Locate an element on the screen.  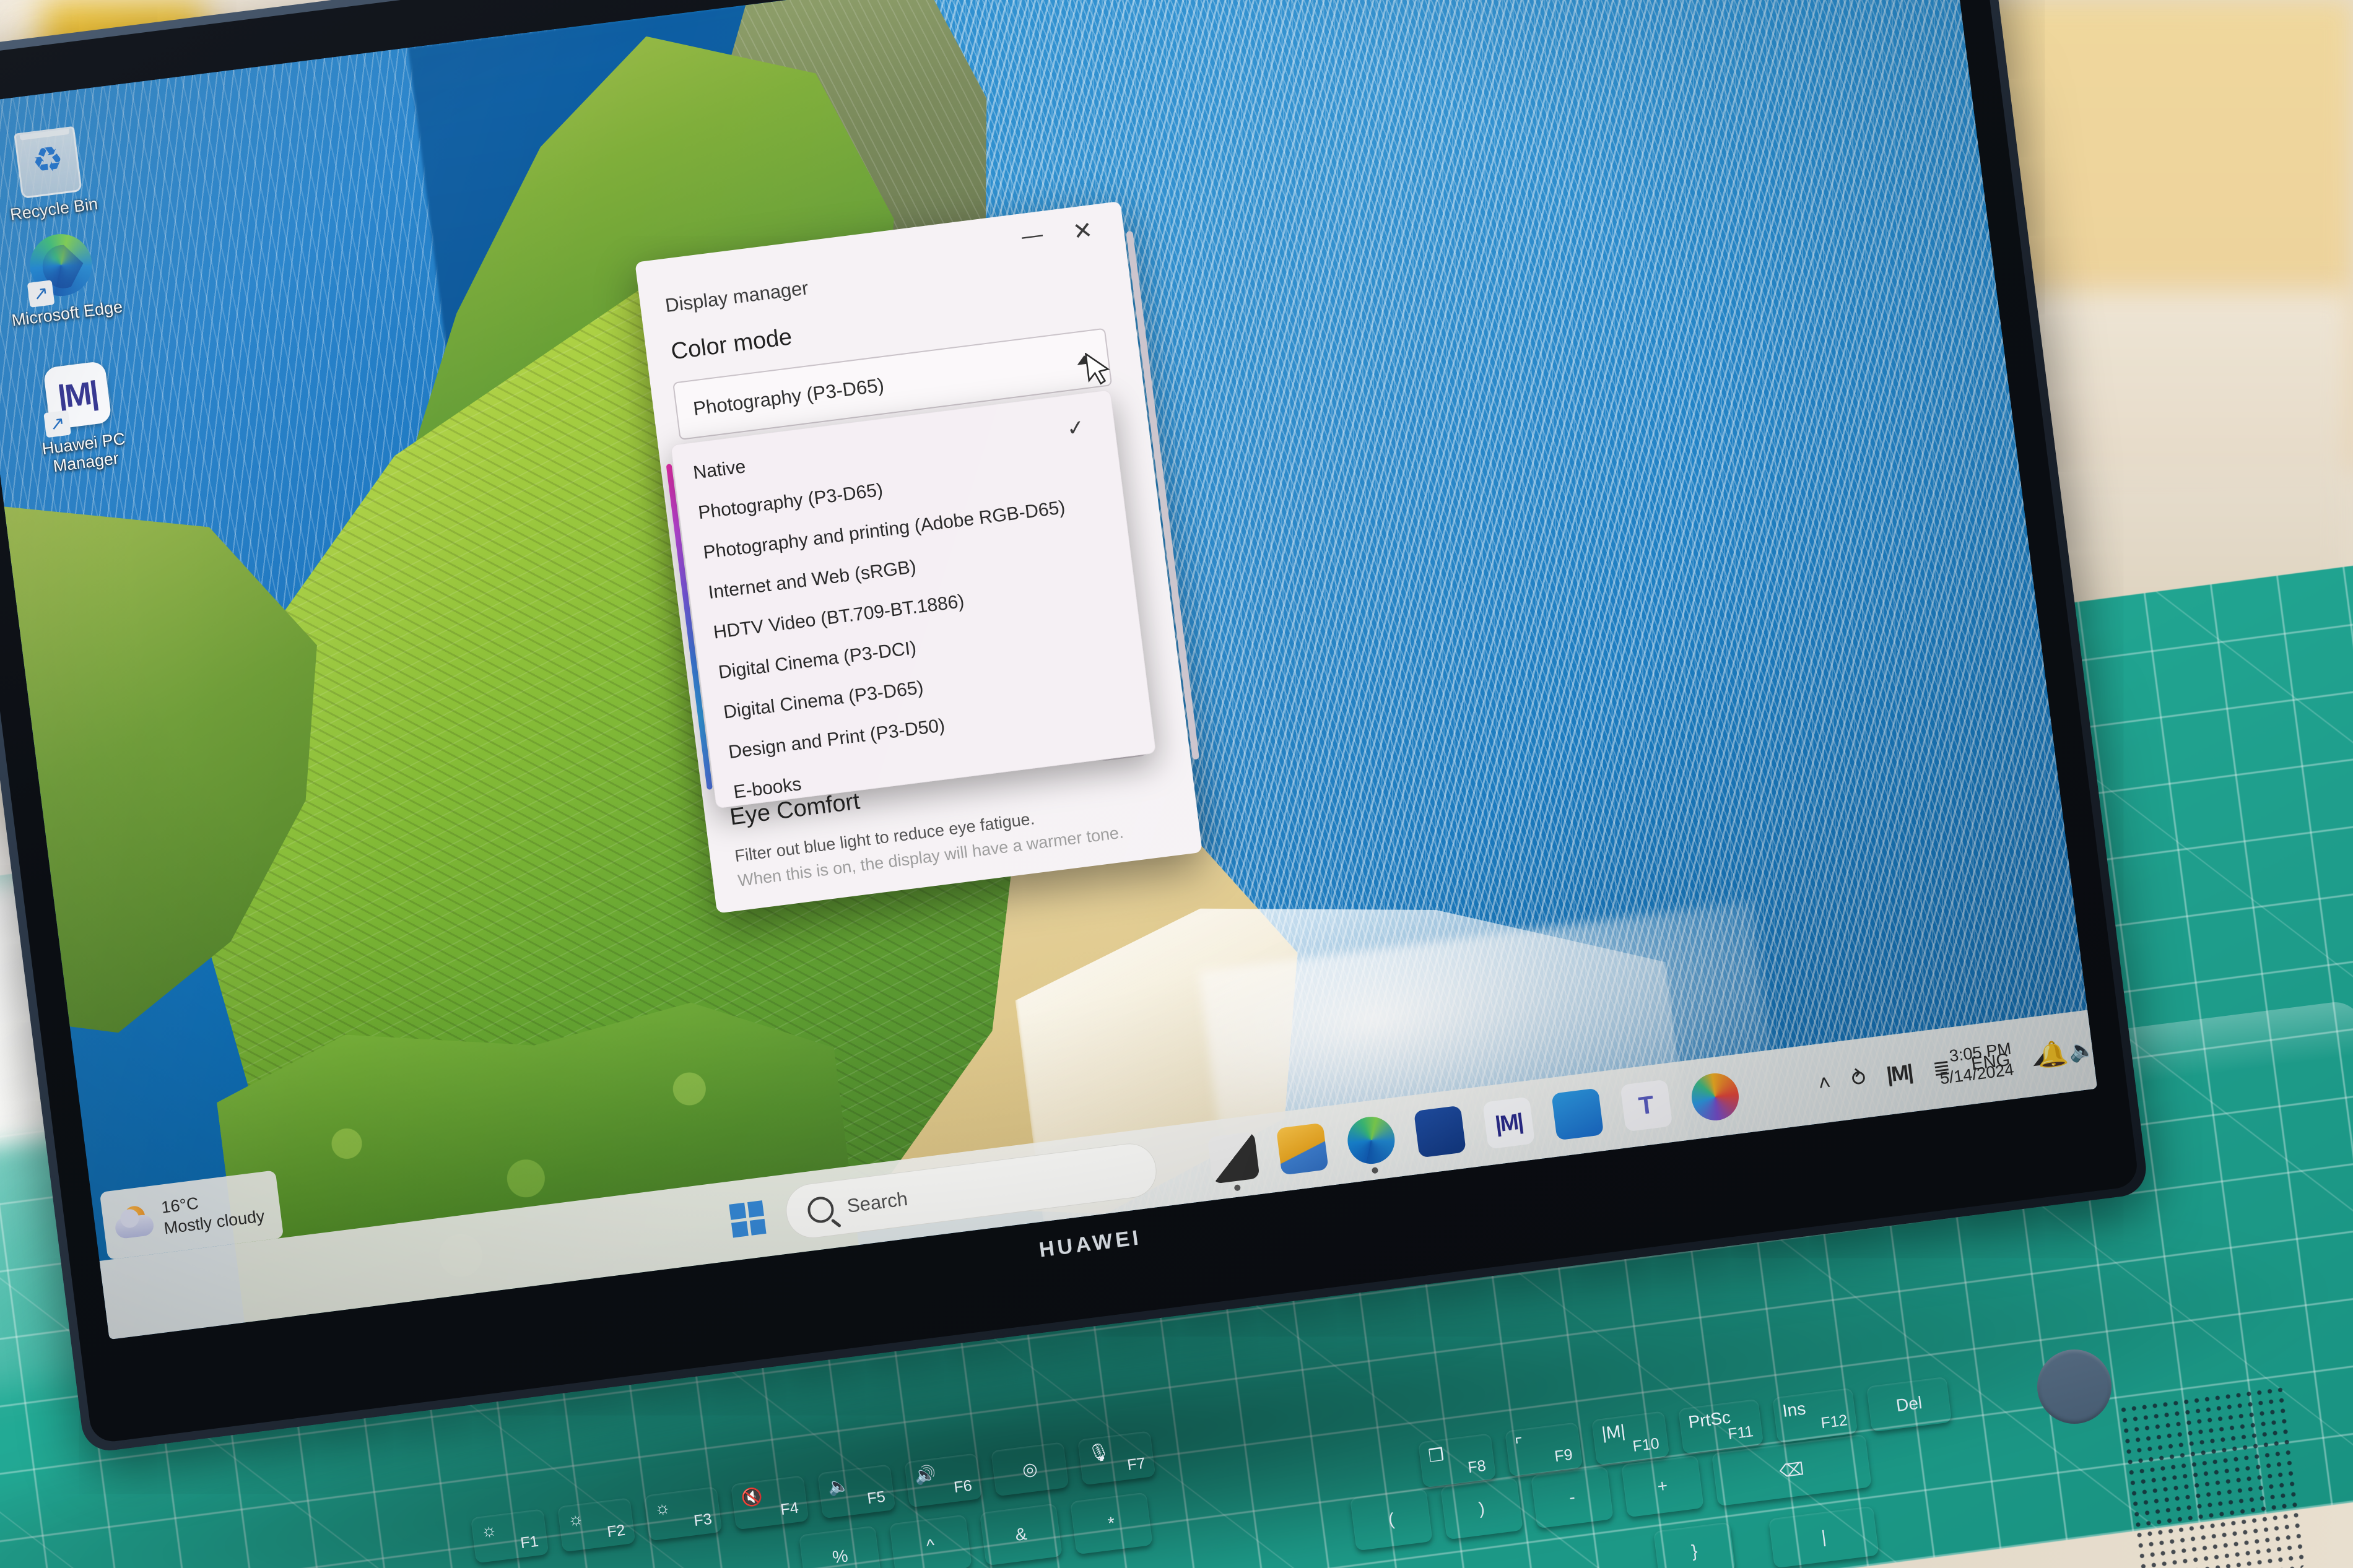
key-f7-label: F7 is located at coordinates (1136, 1464).